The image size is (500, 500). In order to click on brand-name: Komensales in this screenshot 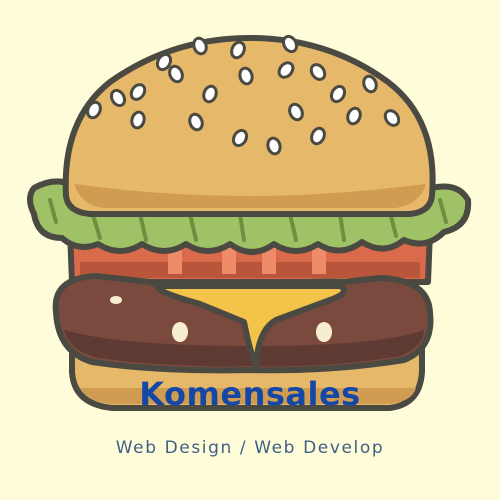, I will do `click(250, 394)`.